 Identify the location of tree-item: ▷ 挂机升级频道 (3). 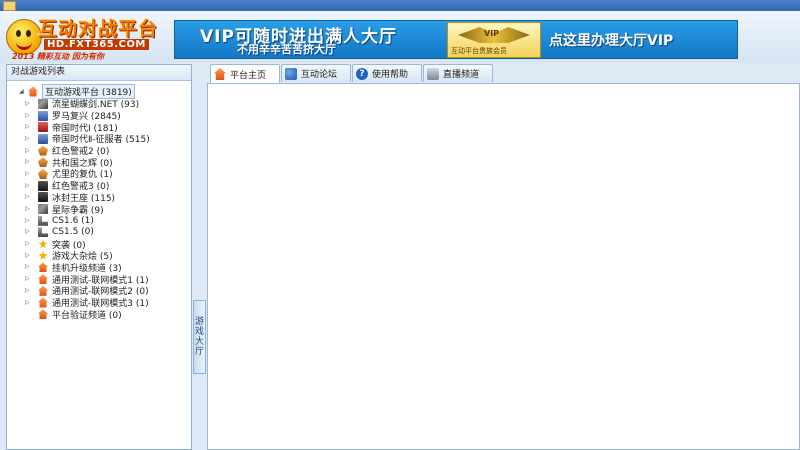
(108, 268).